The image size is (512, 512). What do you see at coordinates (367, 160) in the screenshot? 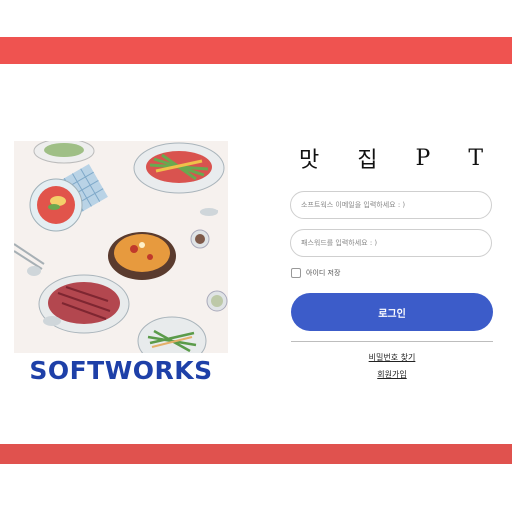
I see `app-title-char-2: 집` at bounding box center [367, 160].